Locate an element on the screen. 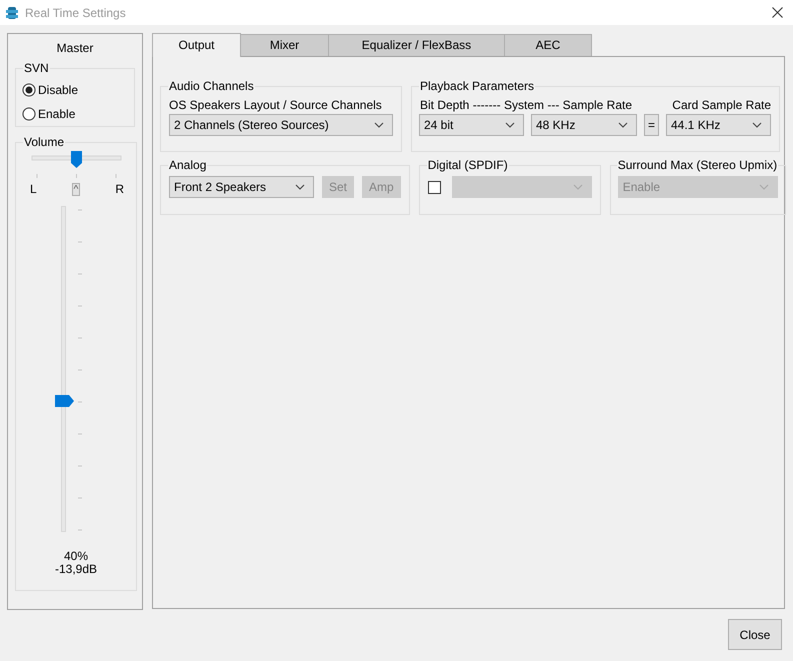  dropdown: 44.1 KHz is located at coordinates (718, 125).